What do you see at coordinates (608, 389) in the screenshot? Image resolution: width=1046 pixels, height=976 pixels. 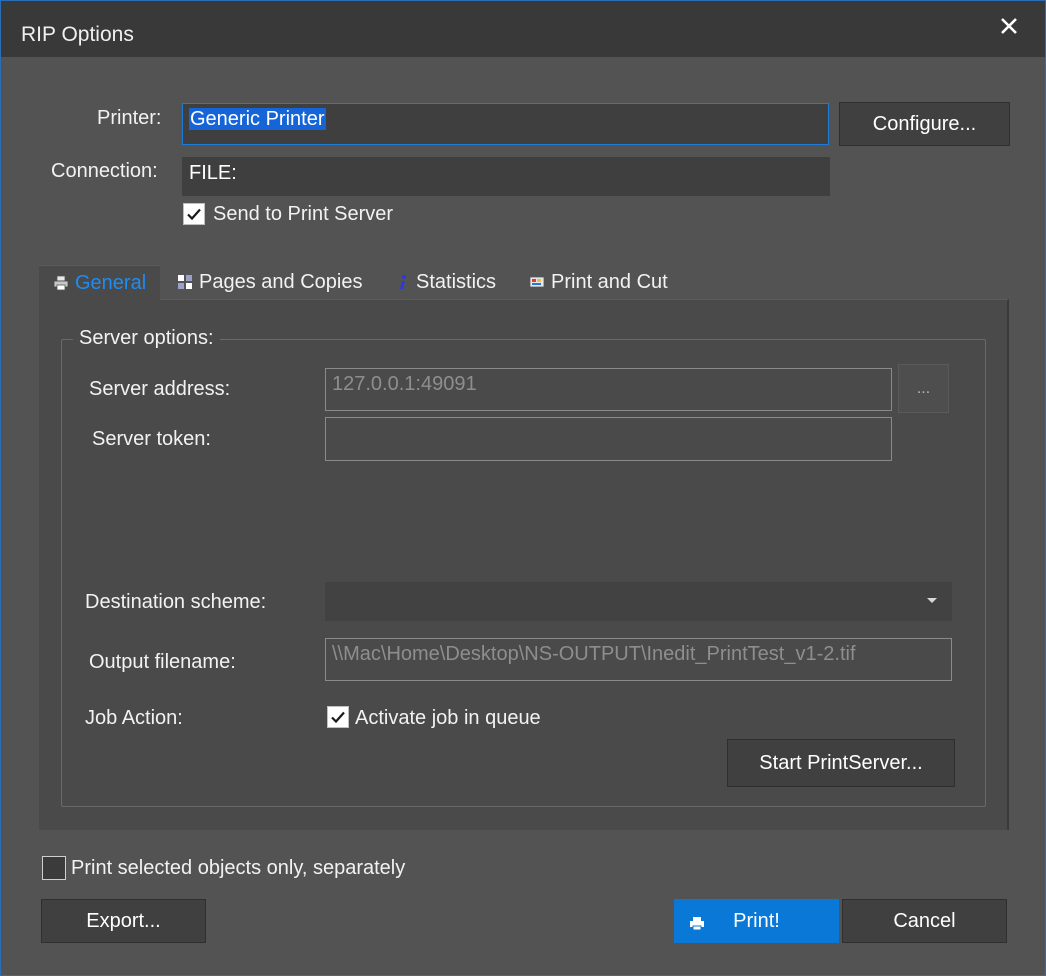 I see `server-address-input: 127.0.0.1:49091` at bounding box center [608, 389].